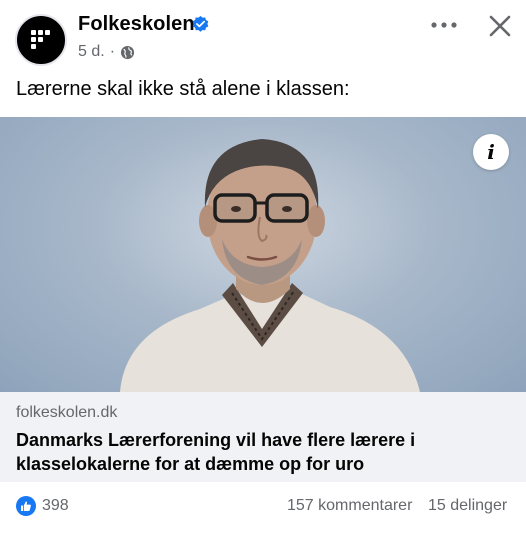 The width and height of the screenshot is (526, 539). Describe the element at coordinates (127, 52) in the screenshot. I see `globe-icon` at that location.